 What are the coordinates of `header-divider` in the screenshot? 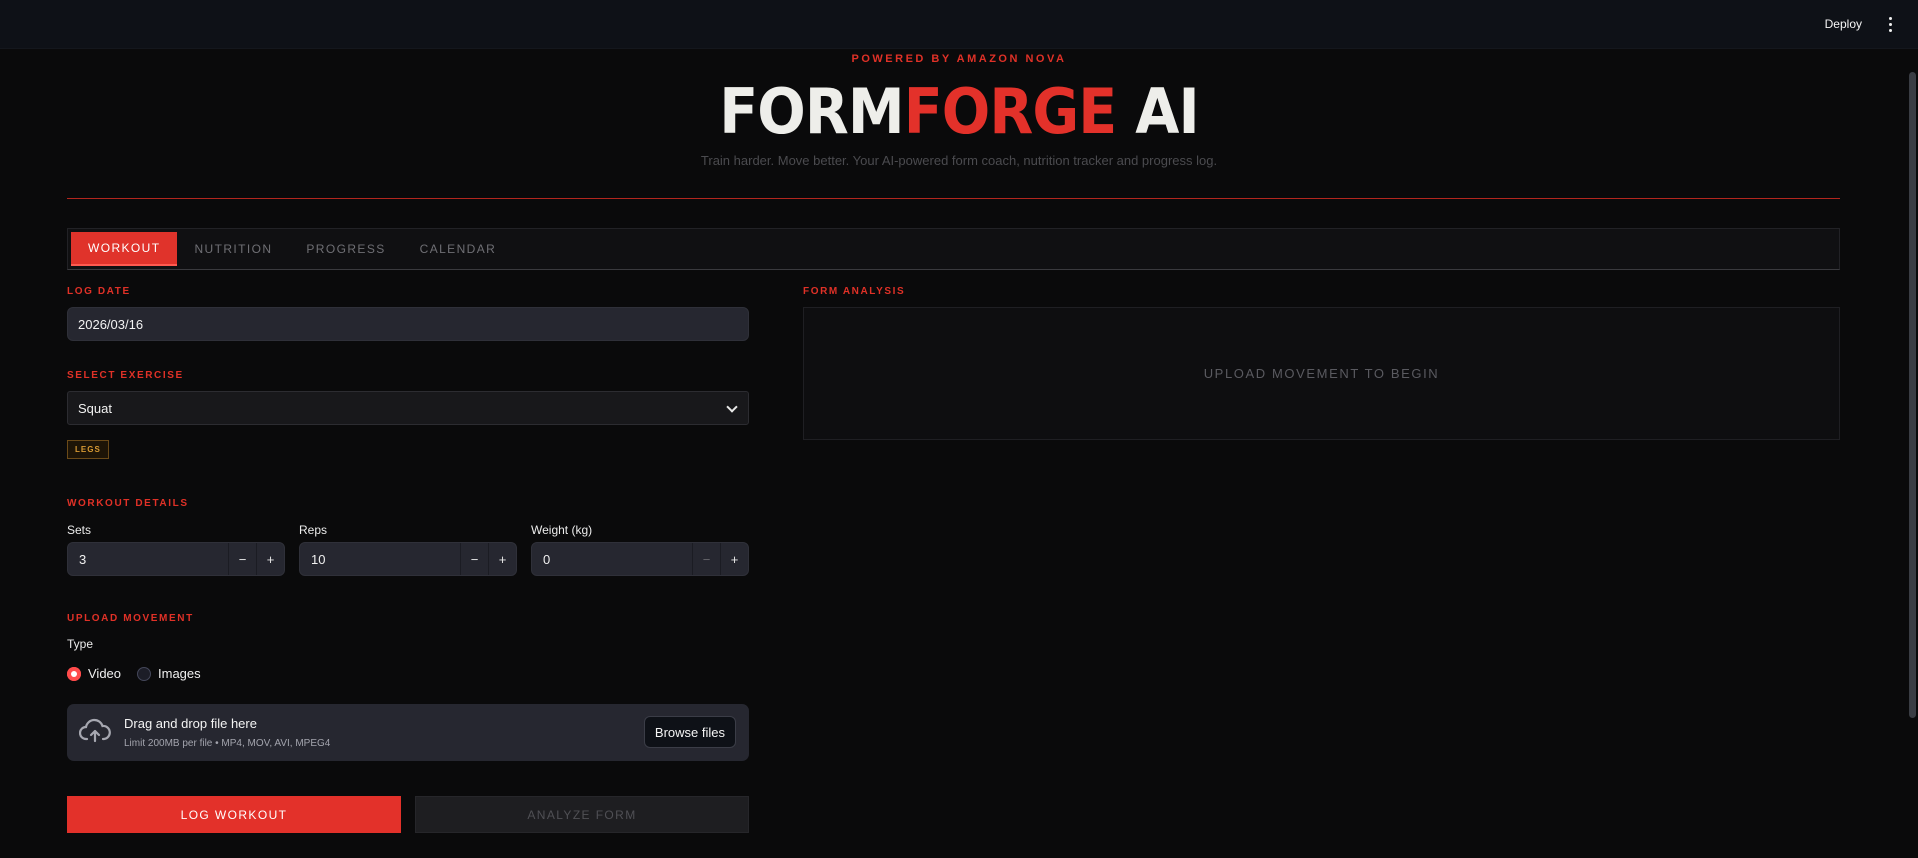 It's located at (953, 198).